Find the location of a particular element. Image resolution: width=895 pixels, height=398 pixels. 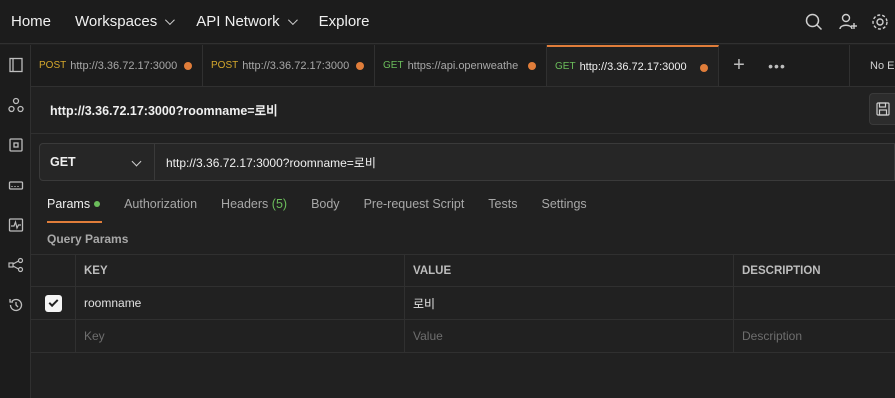

tab-params-label: Params is located at coordinates (69, 204).